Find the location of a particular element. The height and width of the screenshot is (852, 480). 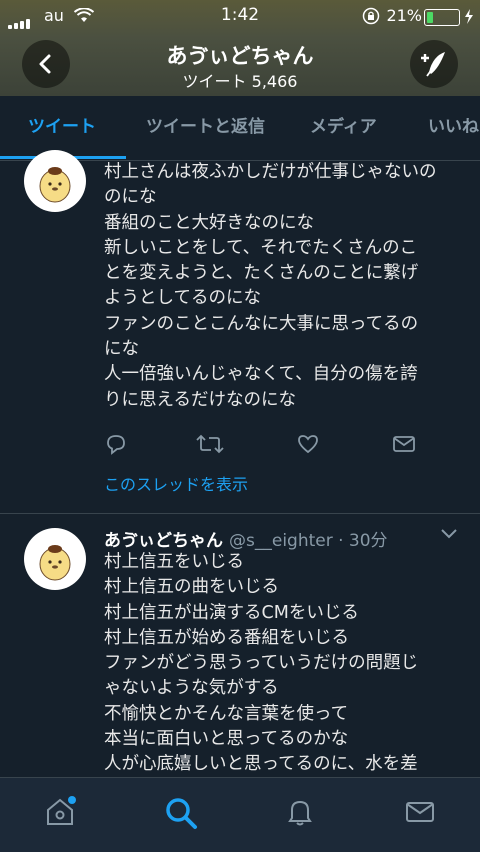

tweet-line: ファンがどう思うっていうだけの問題じ is located at coordinates (261, 663).